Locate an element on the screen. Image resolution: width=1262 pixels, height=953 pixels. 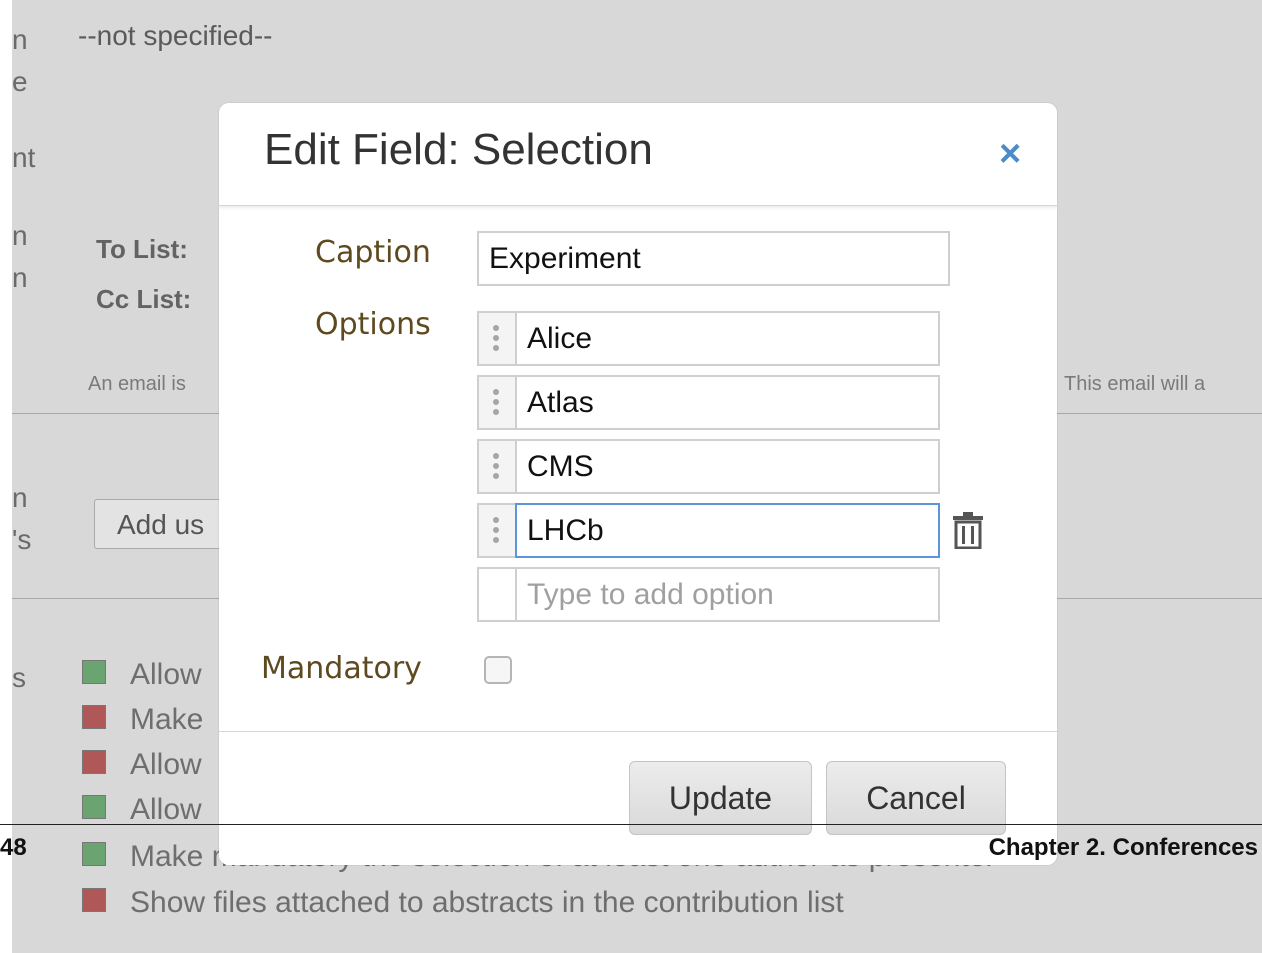
new-option-input is located at coordinates (727, 594).